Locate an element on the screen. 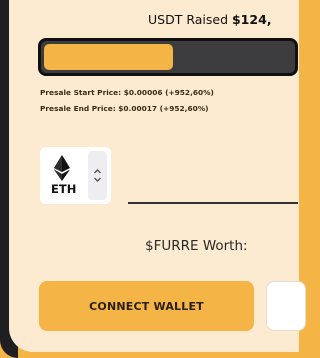 The image size is (320, 358). presale-end-price: Presale End Price: $0.00017 (+952,60%) is located at coordinates (124, 108).